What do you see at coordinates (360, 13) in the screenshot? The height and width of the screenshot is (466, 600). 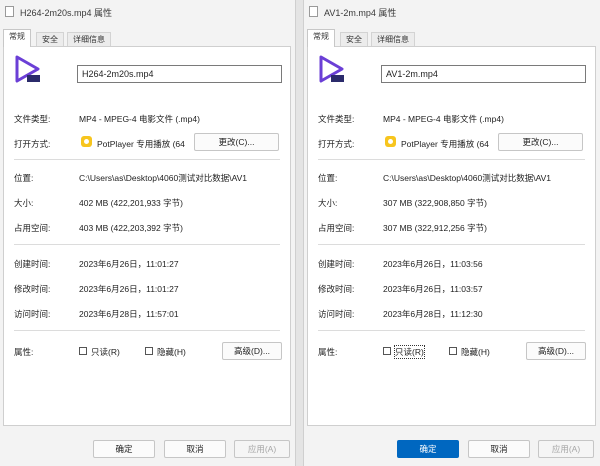 I see `window-title: AV1-2m.mp4 属性` at bounding box center [360, 13].